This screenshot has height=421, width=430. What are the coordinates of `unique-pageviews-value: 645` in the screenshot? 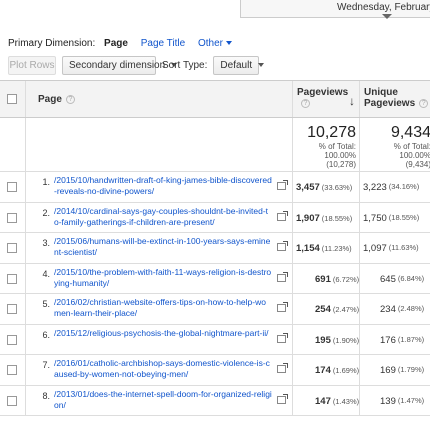 It's located at (388, 279).